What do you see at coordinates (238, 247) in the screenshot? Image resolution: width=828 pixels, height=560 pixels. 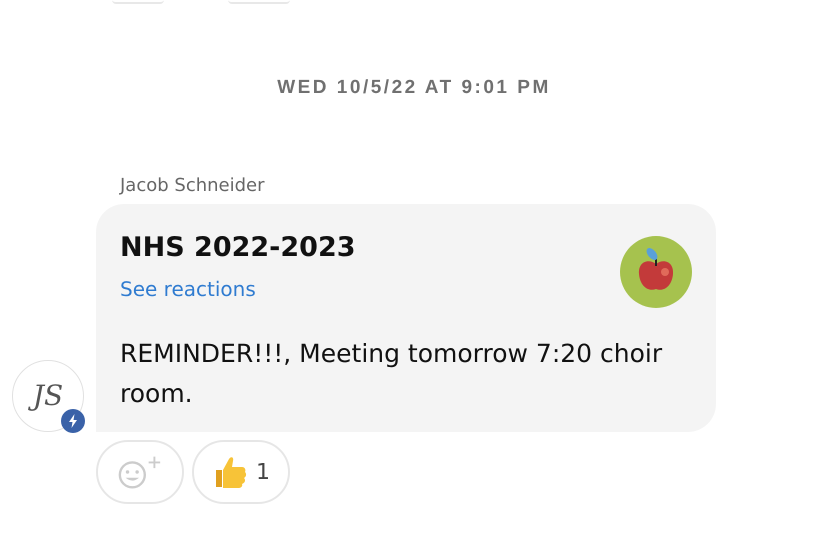 I see `group-title: NHS 2022-2023` at bounding box center [238, 247].